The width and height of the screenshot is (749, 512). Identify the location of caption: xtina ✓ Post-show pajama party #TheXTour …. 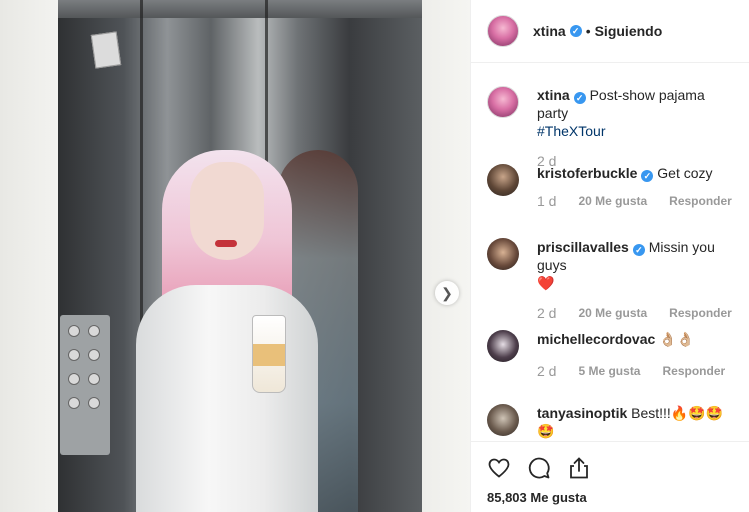
(612, 128).